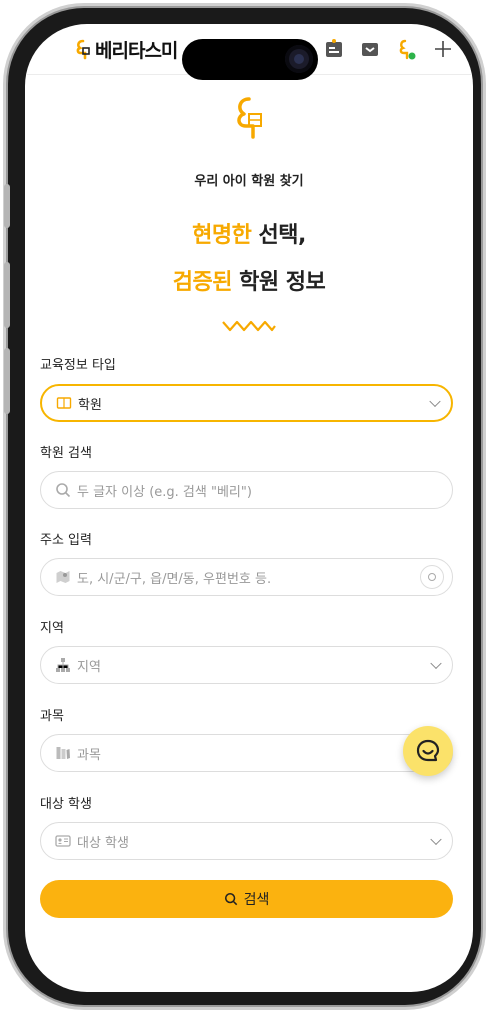 Image resolution: width=489 pixels, height=1015 pixels. Describe the element at coordinates (246, 403) in the screenshot. I see `edu-type-select: 학원` at that location.